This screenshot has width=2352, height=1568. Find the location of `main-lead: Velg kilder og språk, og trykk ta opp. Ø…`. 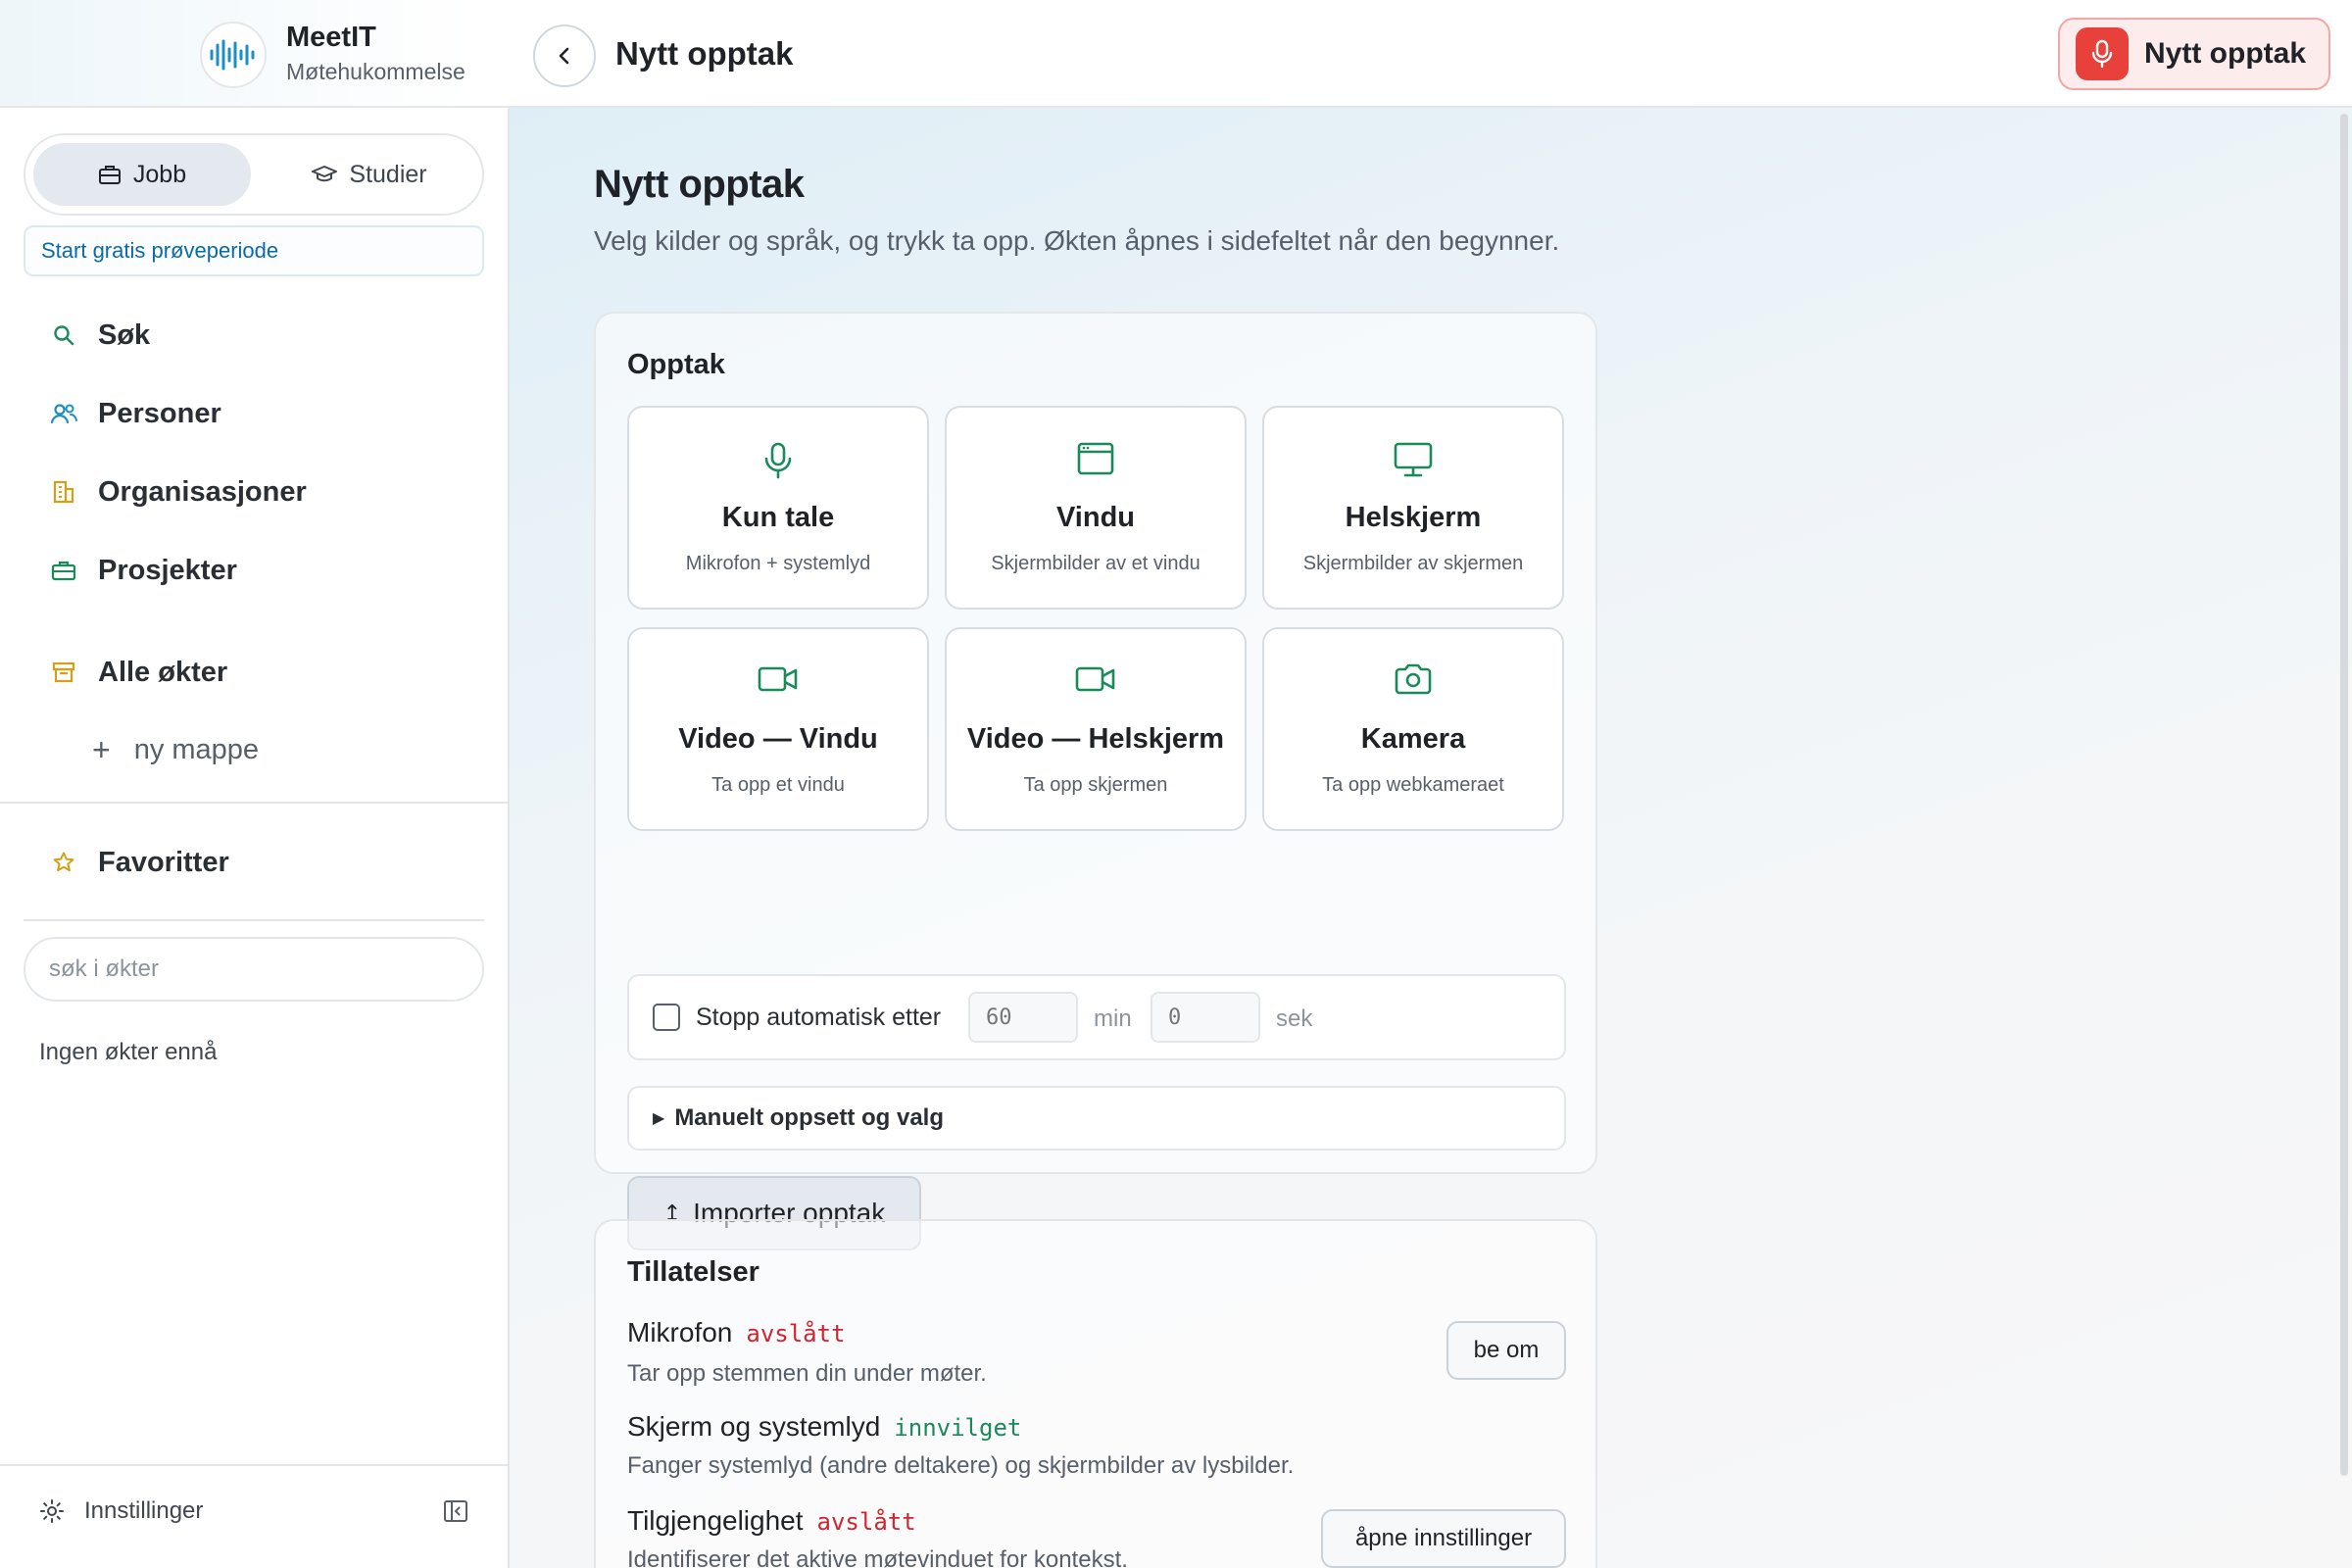

main-lead: Velg kilder og språk, og trykk ta opp. Ø… is located at coordinates (1077, 240).